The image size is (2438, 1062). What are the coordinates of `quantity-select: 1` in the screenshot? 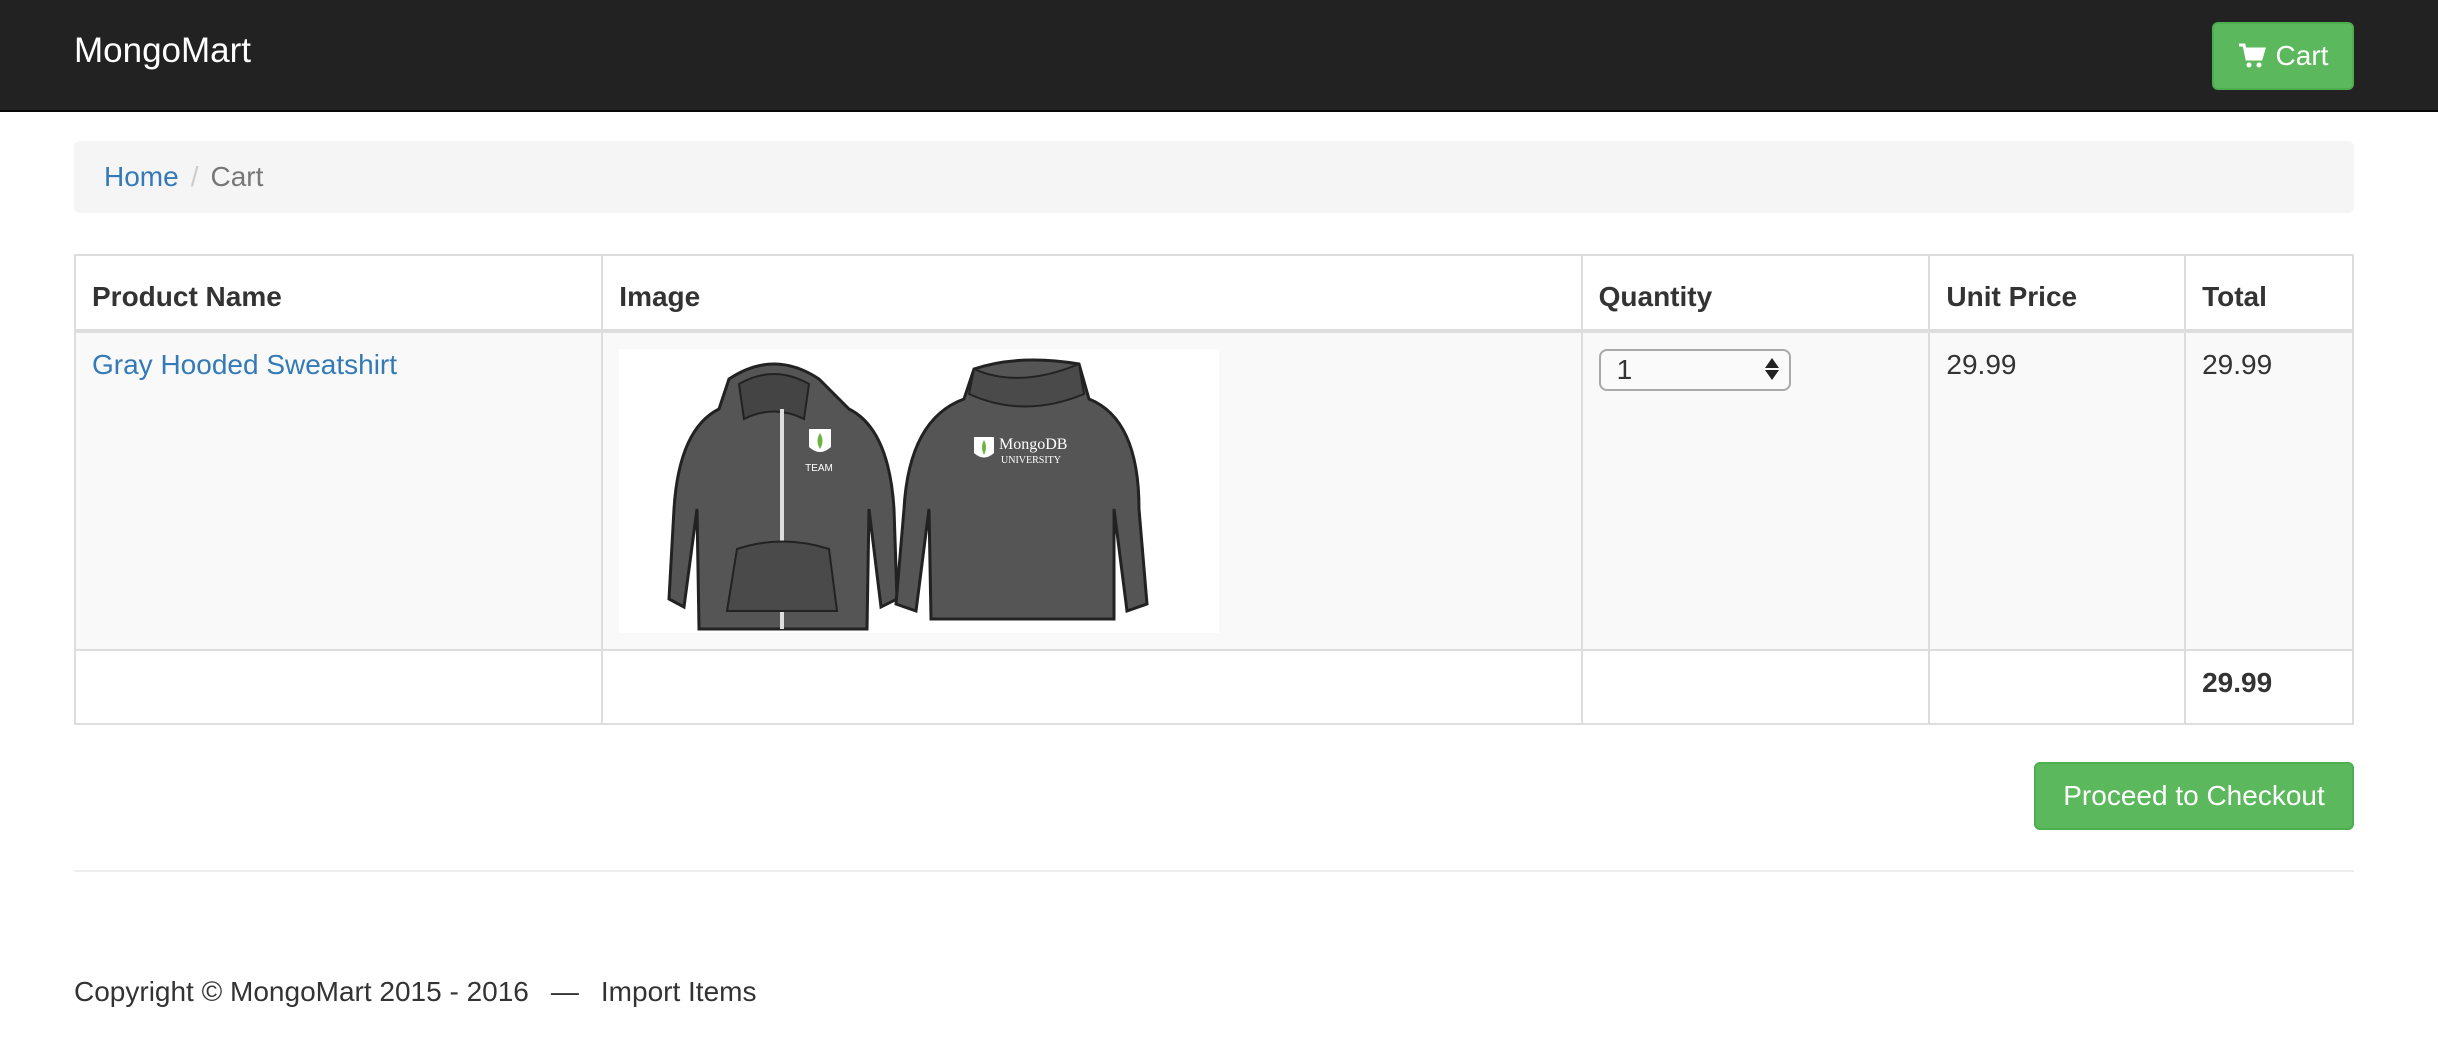 It's located at (1694, 370).